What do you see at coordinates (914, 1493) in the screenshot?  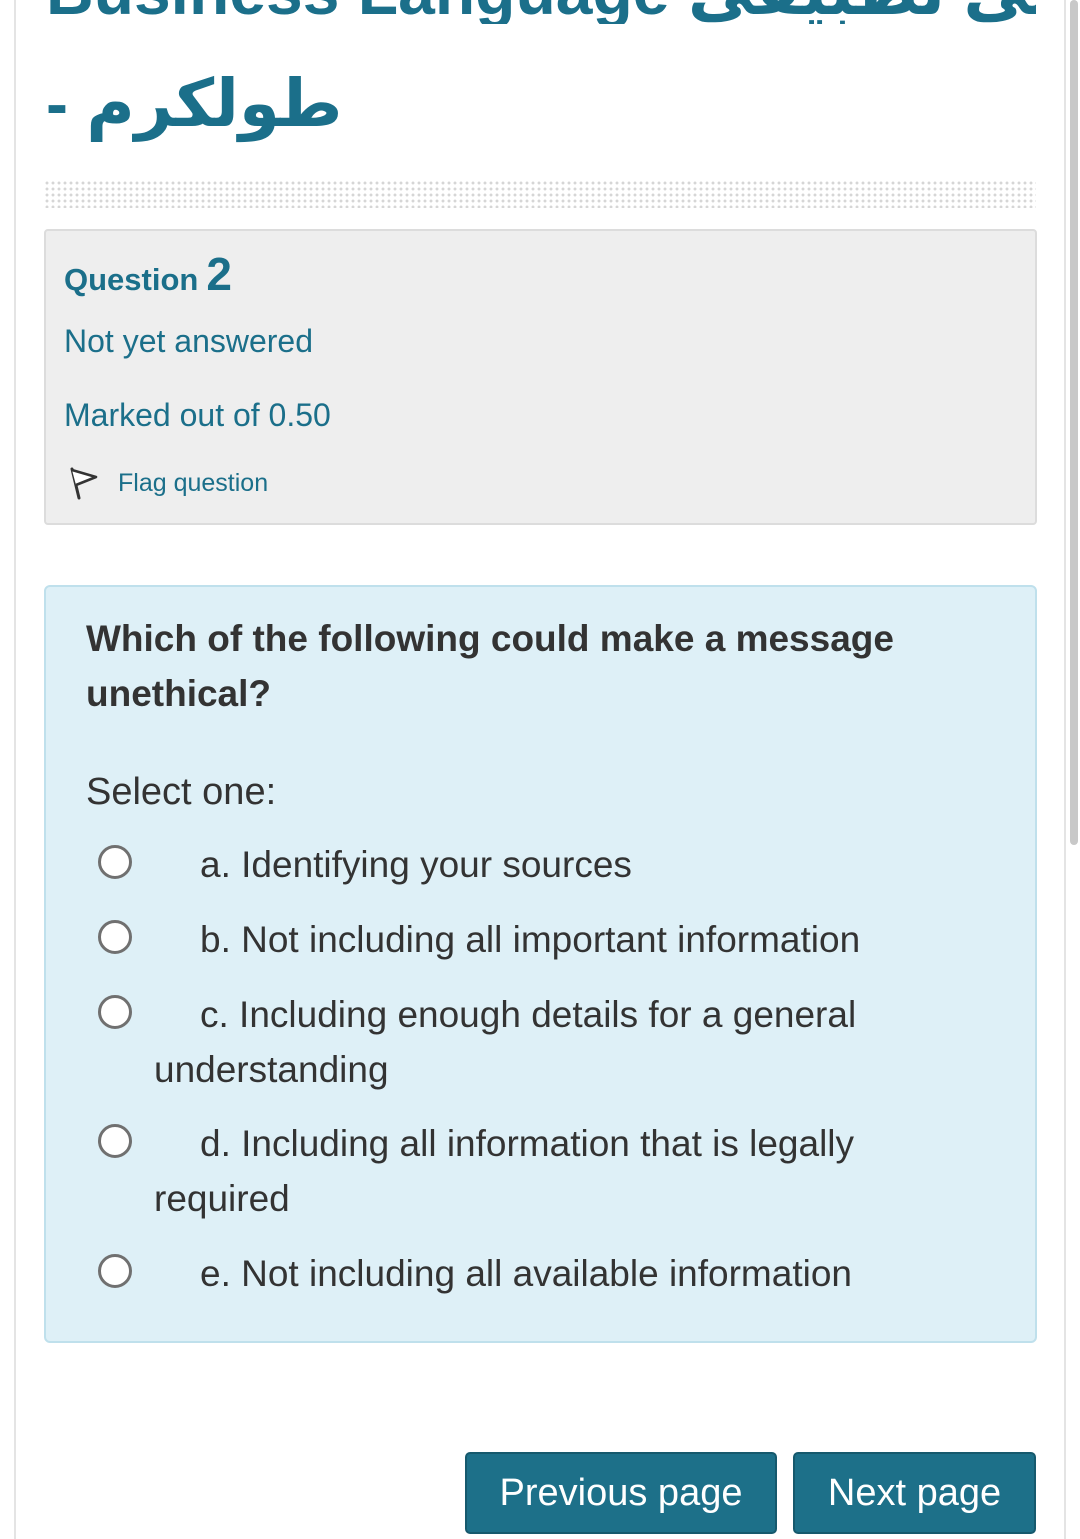 I see `next-page-button: Next page` at bounding box center [914, 1493].